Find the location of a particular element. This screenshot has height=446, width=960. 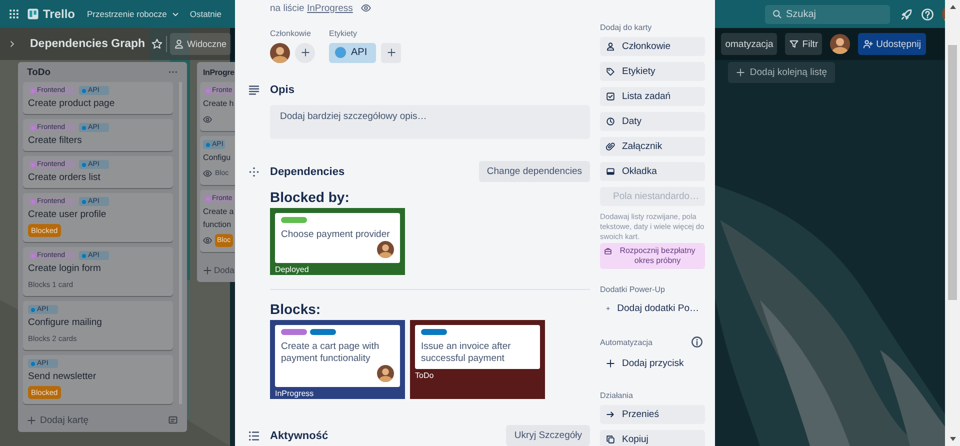

add-label-button is located at coordinates (391, 52).